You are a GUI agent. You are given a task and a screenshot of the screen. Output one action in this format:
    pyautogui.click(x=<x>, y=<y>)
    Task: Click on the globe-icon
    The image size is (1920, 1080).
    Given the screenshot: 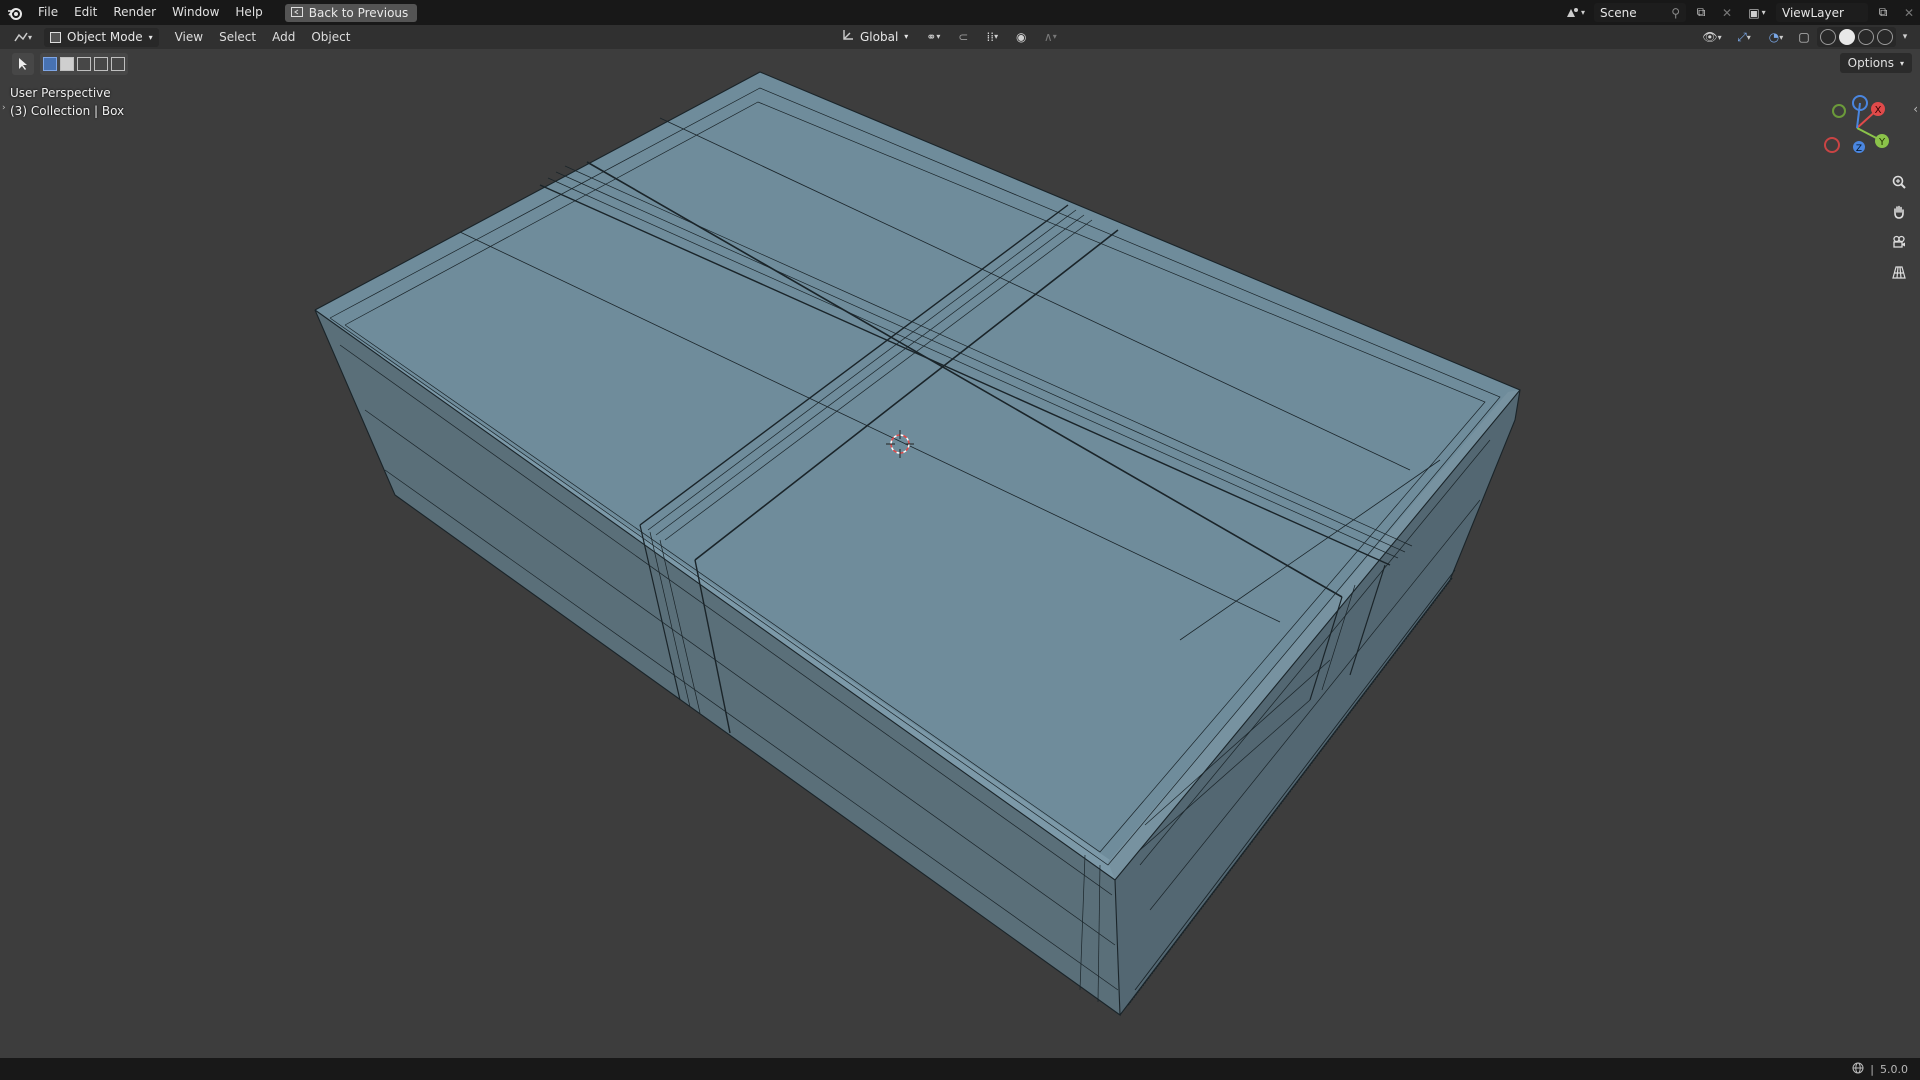 What is the action you would take?
    pyautogui.click(x=1858, y=1069)
    